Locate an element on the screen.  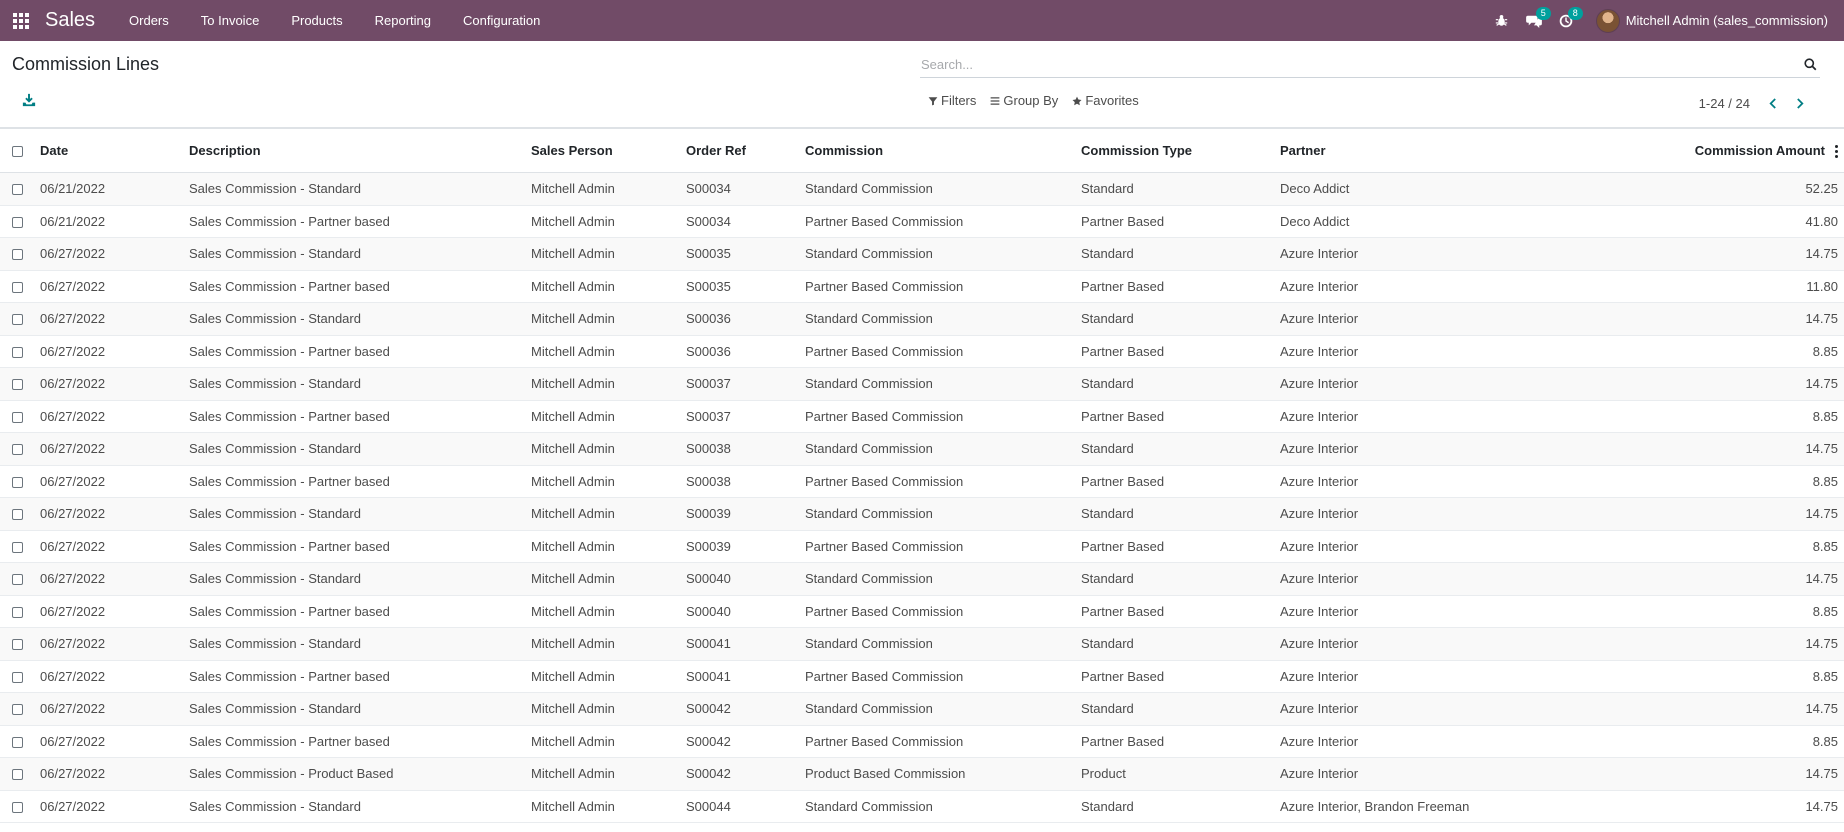
groupby-button: Group By is located at coordinates (1024, 100).